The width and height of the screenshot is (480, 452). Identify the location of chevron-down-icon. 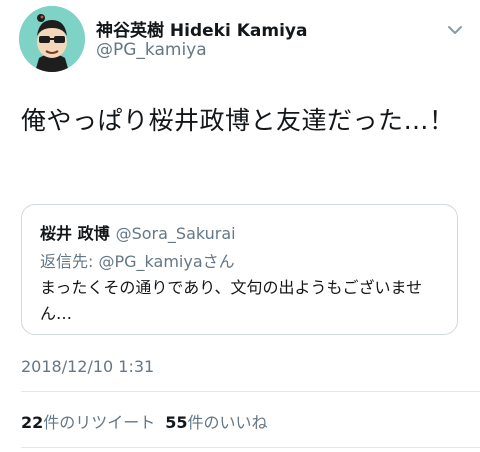
(455, 27).